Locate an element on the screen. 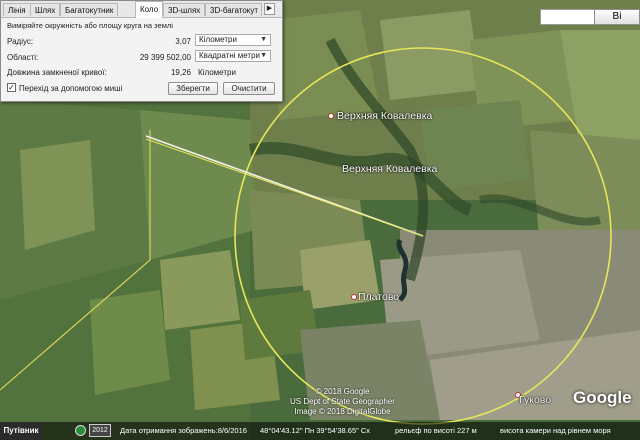 The image size is (640, 440). copyright-line: US Dept of State Geographer is located at coordinates (342, 401).